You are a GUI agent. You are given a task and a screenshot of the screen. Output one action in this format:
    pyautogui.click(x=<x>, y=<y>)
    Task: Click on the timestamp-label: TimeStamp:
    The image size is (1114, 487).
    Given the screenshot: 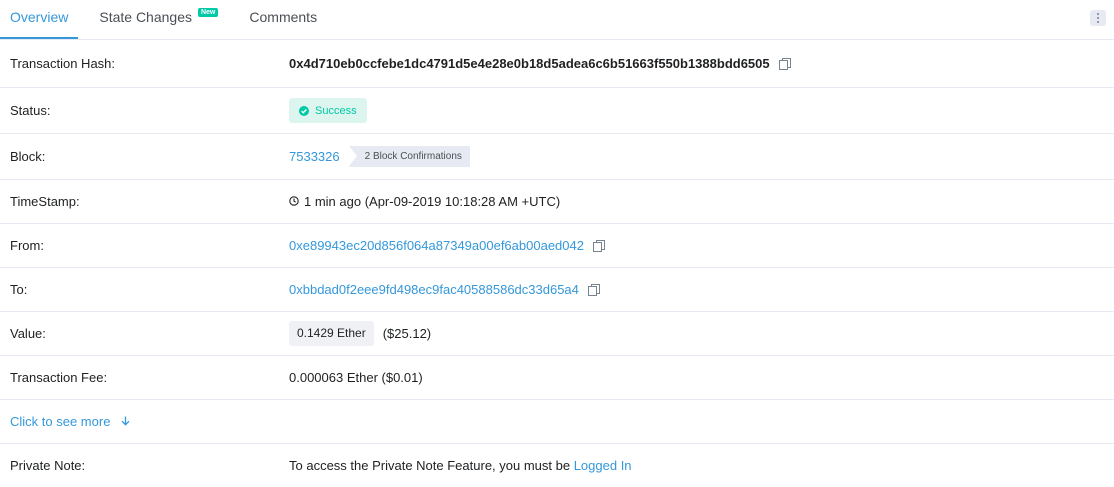 What is the action you would take?
    pyautogui.click(x=45, y=201)
    